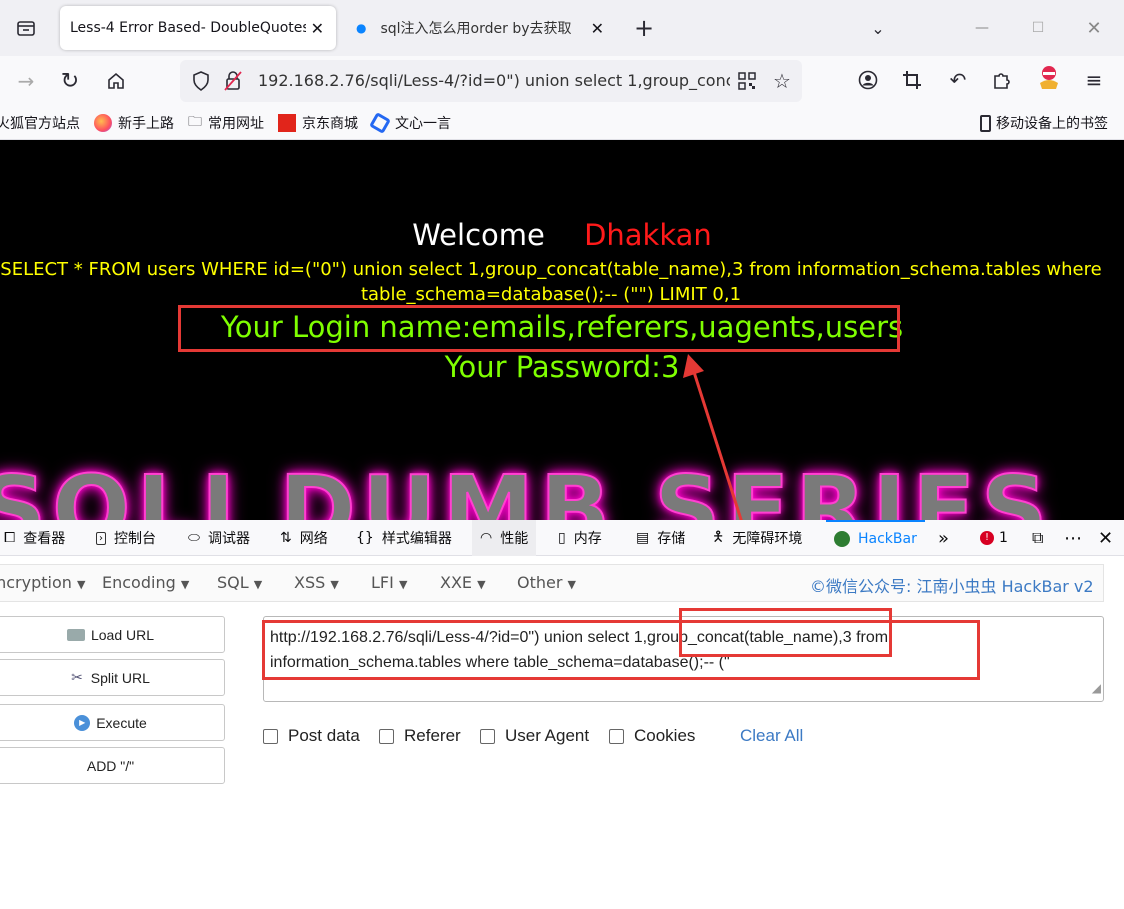 The height and width of the screenshot is (909, 1124). What do you see at coordinates (747, 81) in the screenshot?
I see `qr-code-icon` at bounding box center [747, 81].